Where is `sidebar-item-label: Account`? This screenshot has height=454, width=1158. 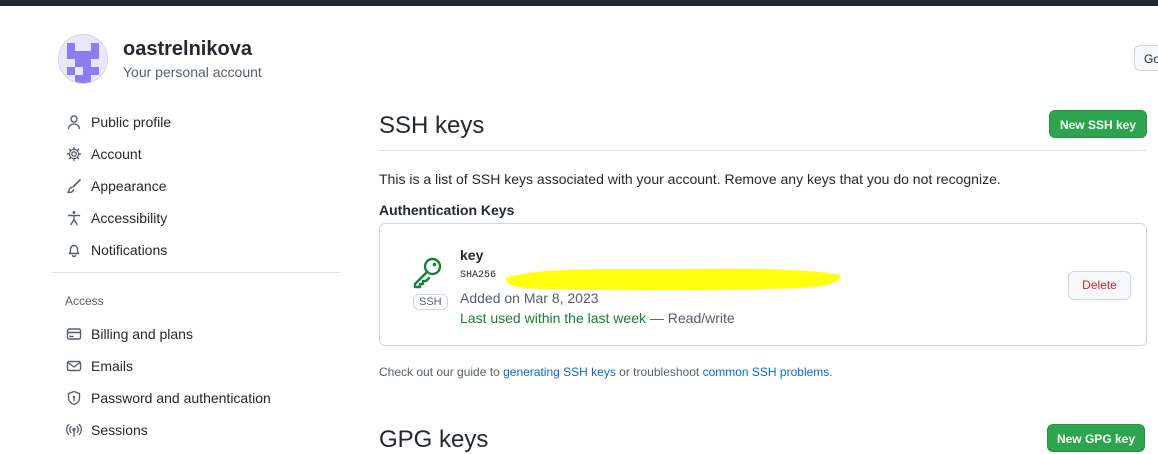
sidebar-item-label: Account is located at coordinates (116, 154).